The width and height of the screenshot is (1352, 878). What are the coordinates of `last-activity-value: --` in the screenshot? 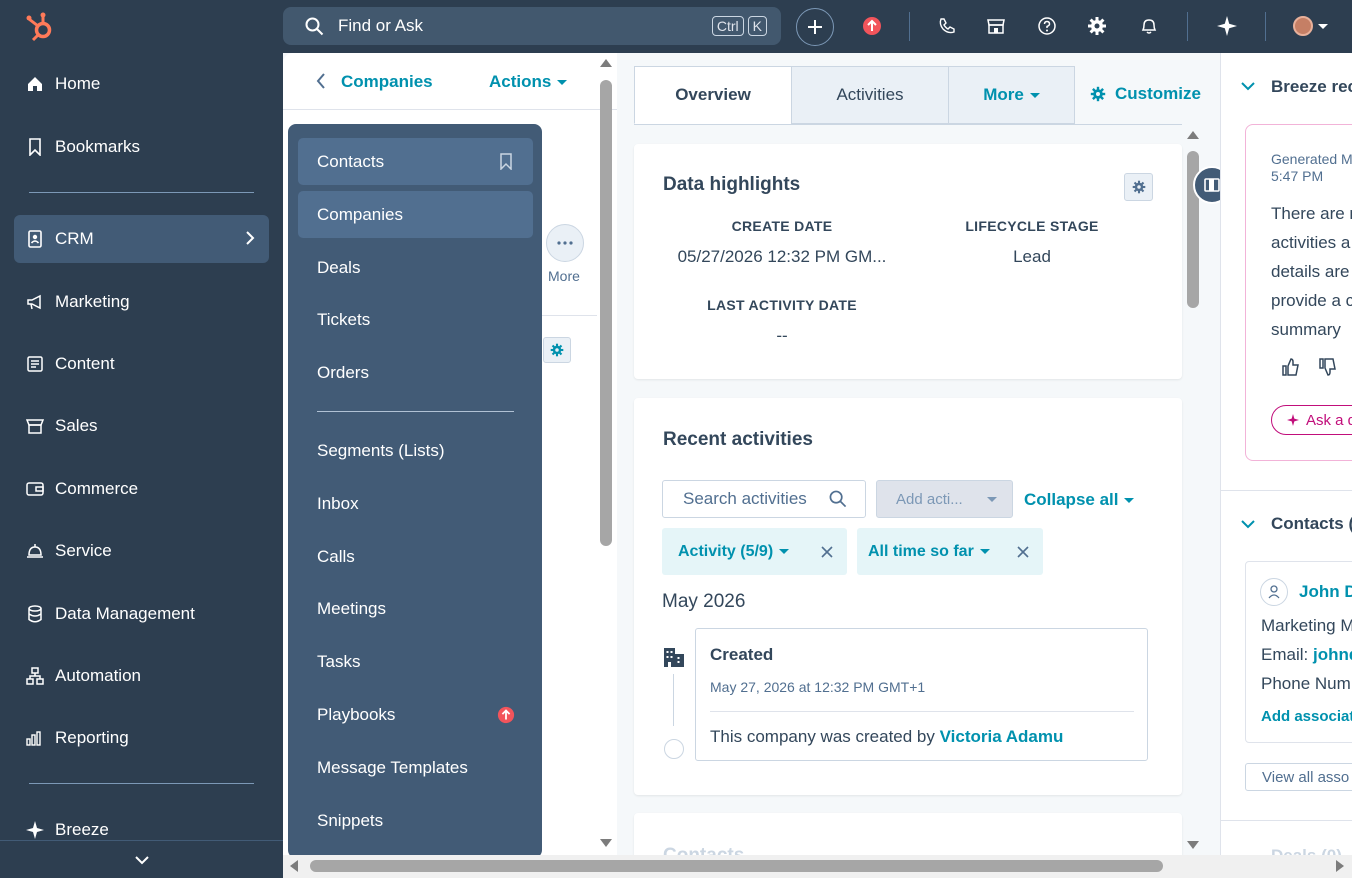 It's located at (782, 335).